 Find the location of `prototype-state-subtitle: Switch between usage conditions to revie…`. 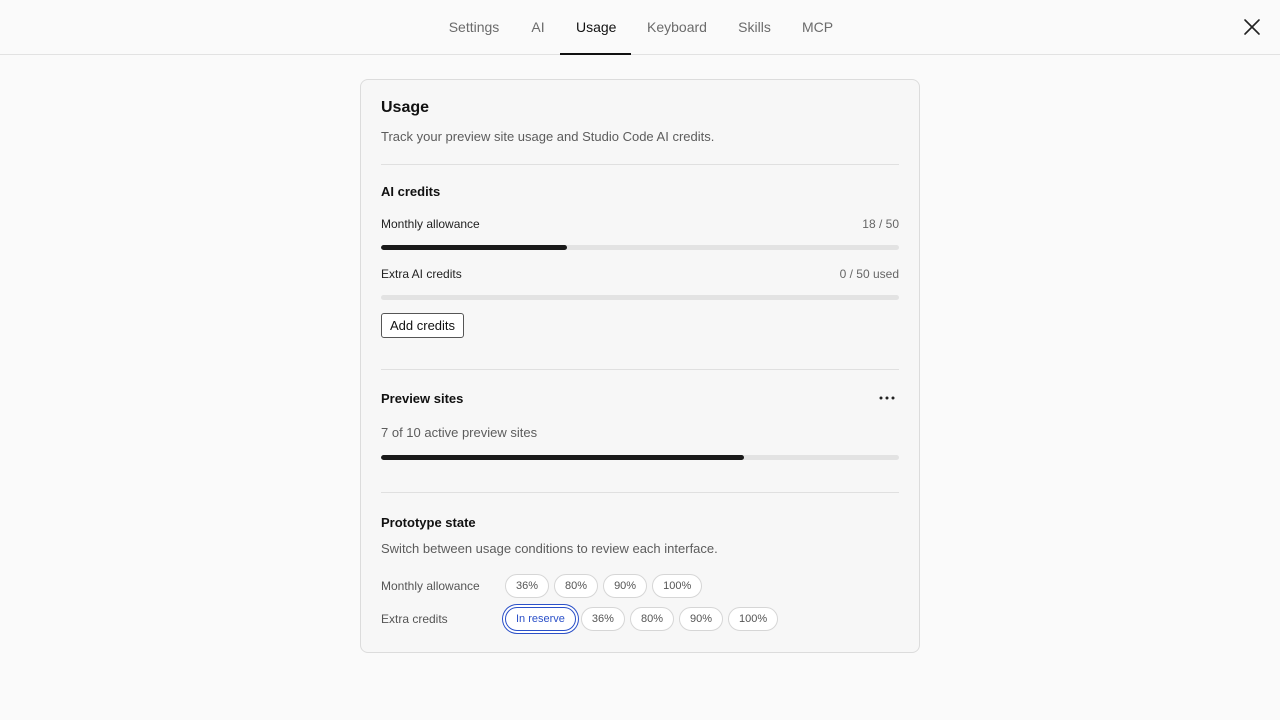

prototype-state-subtitle: Switch between usage conditions to revie… is located at coordinates (549, 548).